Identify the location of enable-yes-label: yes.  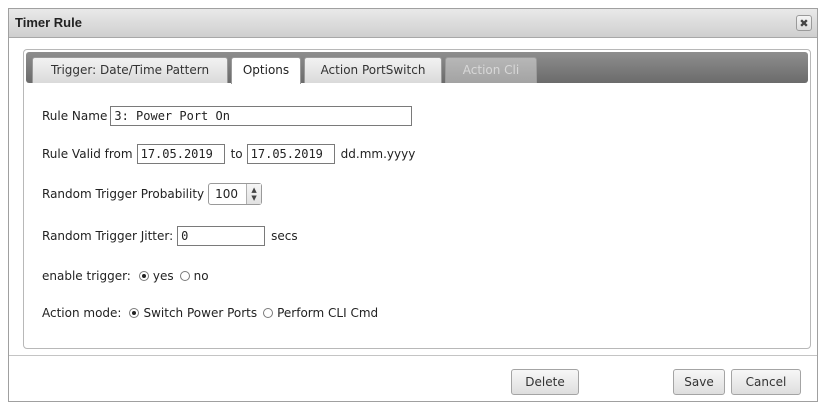
(163, 276).